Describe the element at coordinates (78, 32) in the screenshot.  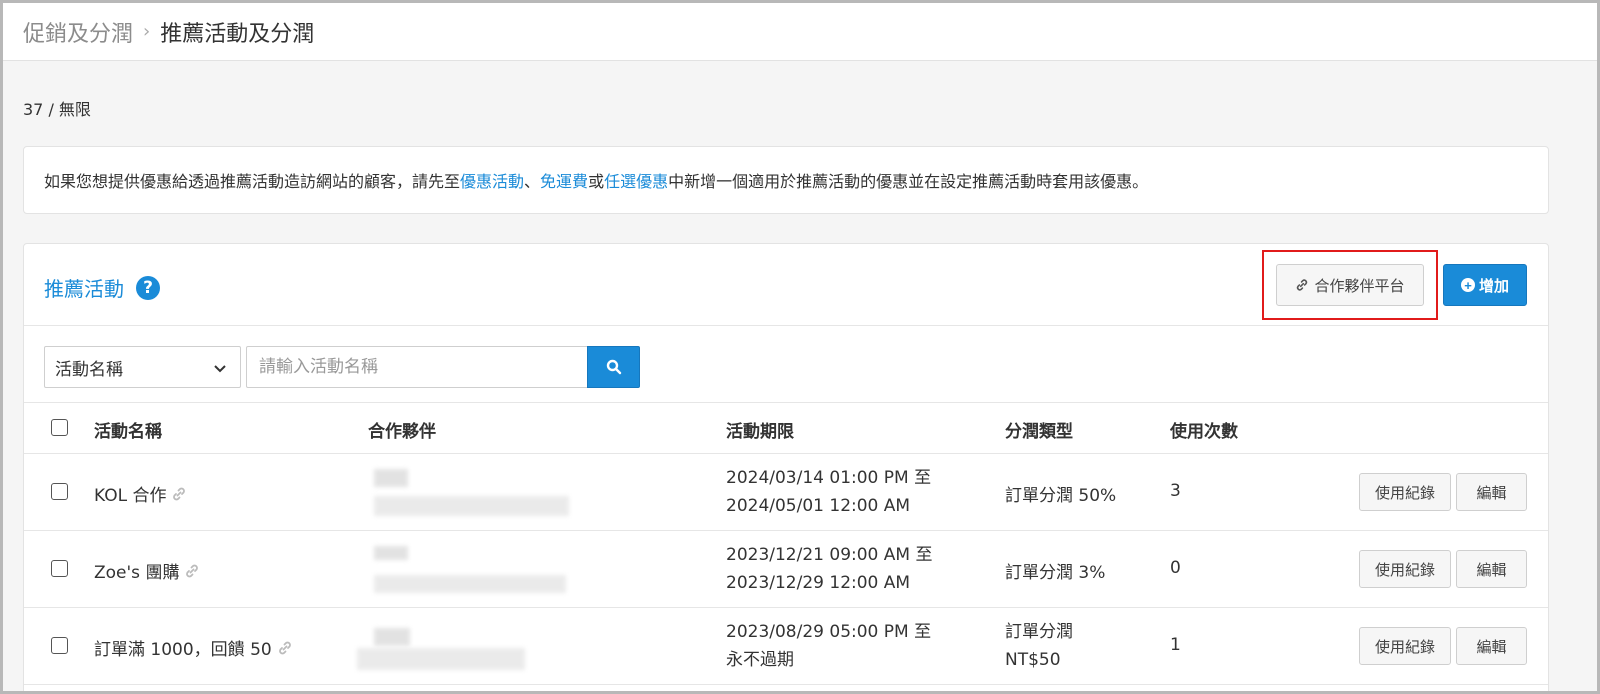
I see `breadcrumb-parent: 促銷及分潤` at that location.